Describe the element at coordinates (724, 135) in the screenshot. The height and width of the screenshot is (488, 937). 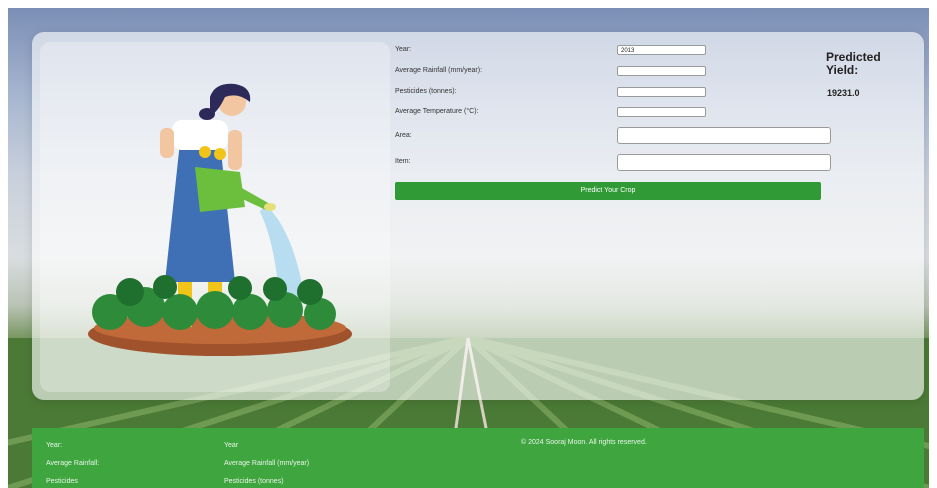
I see `area-input` at that location.